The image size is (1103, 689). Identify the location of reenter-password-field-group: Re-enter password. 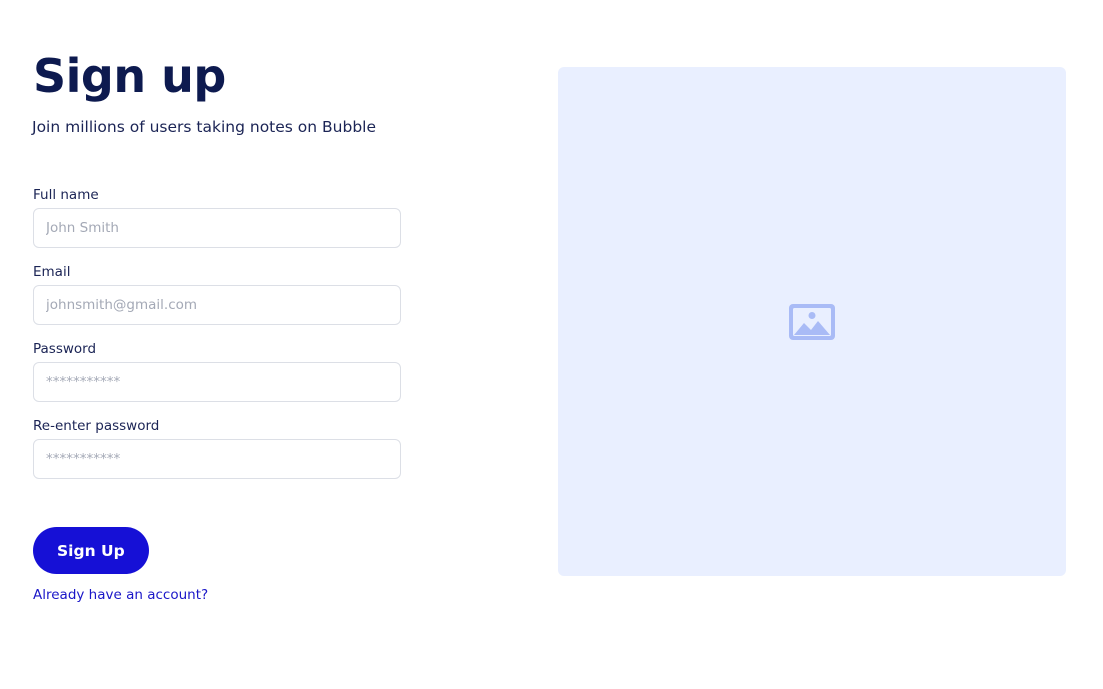
(218, 448).